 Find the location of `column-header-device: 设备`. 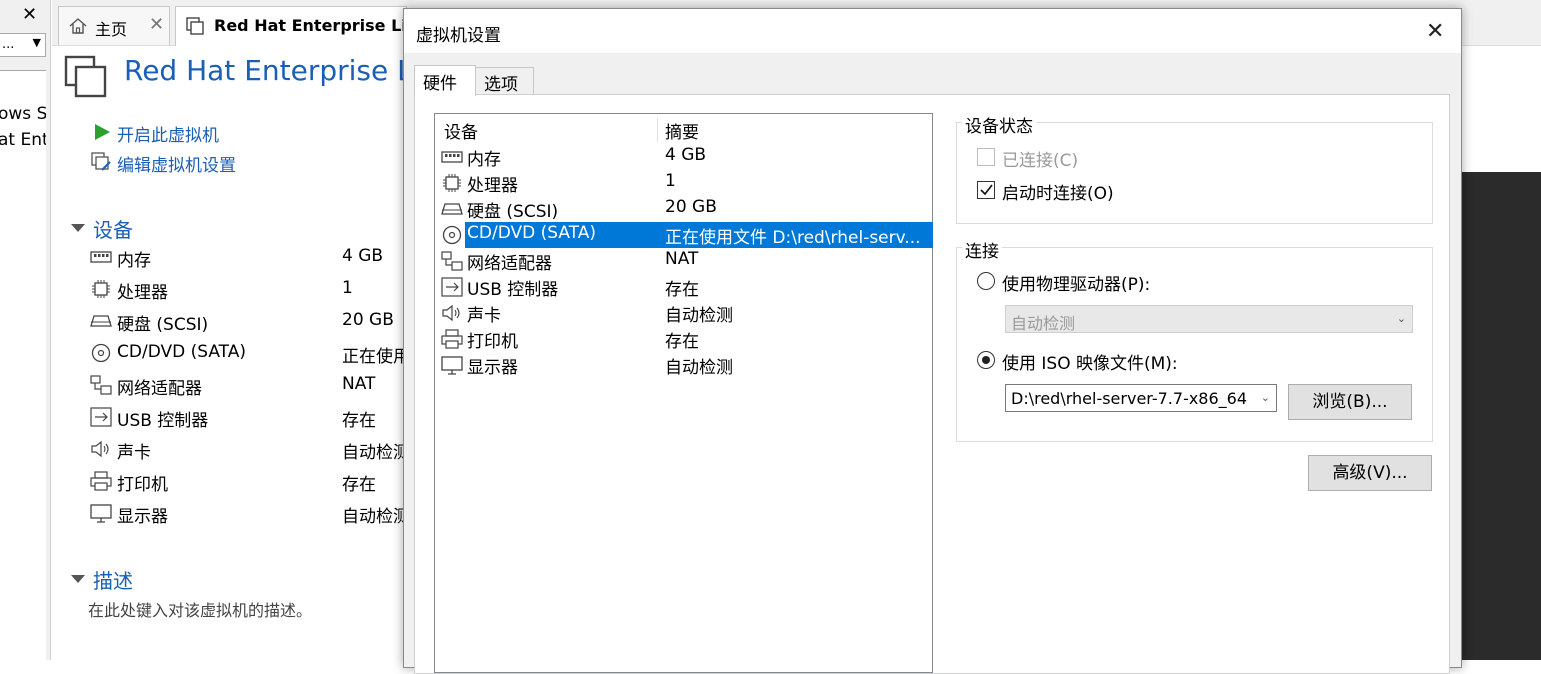

column-header-device: 设备 is located at coordinates (461, 130).